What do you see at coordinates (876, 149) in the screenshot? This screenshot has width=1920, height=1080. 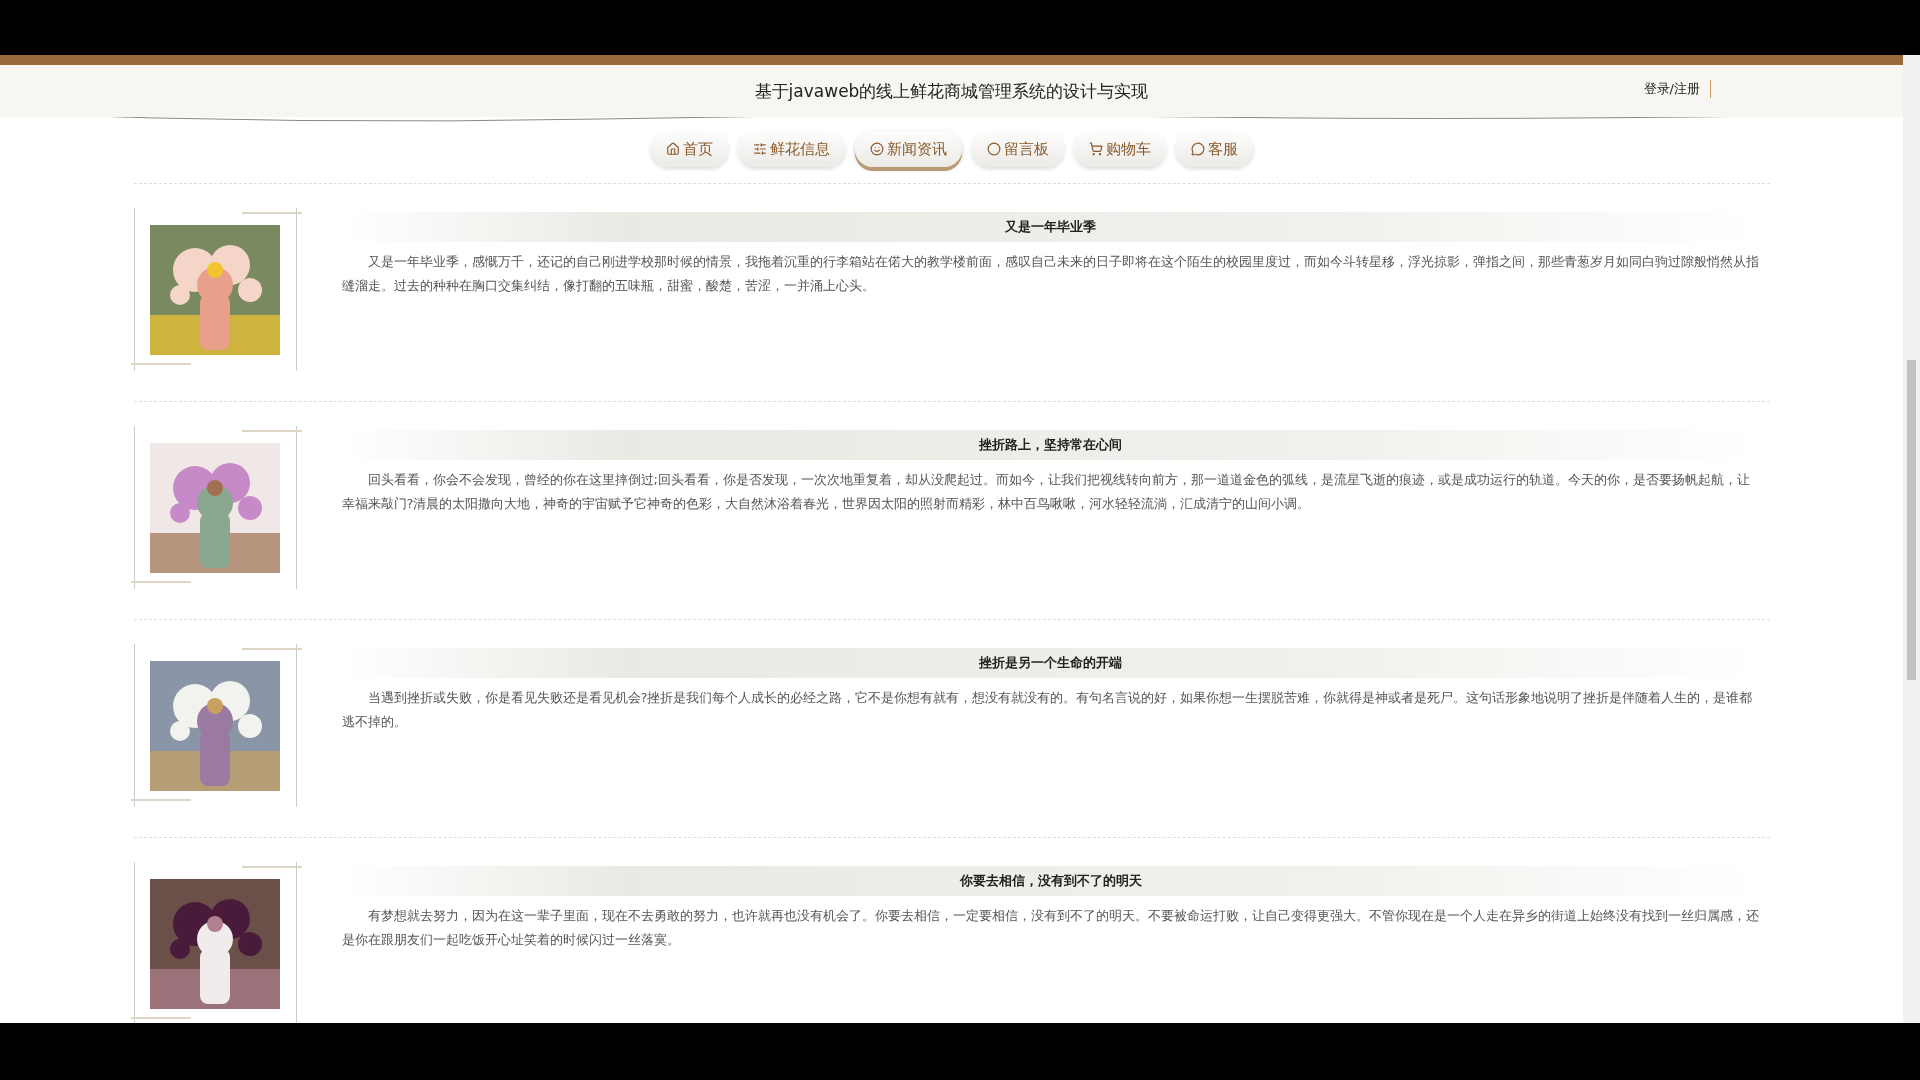 I see `smile-icon` at bounding box center [876, 149].